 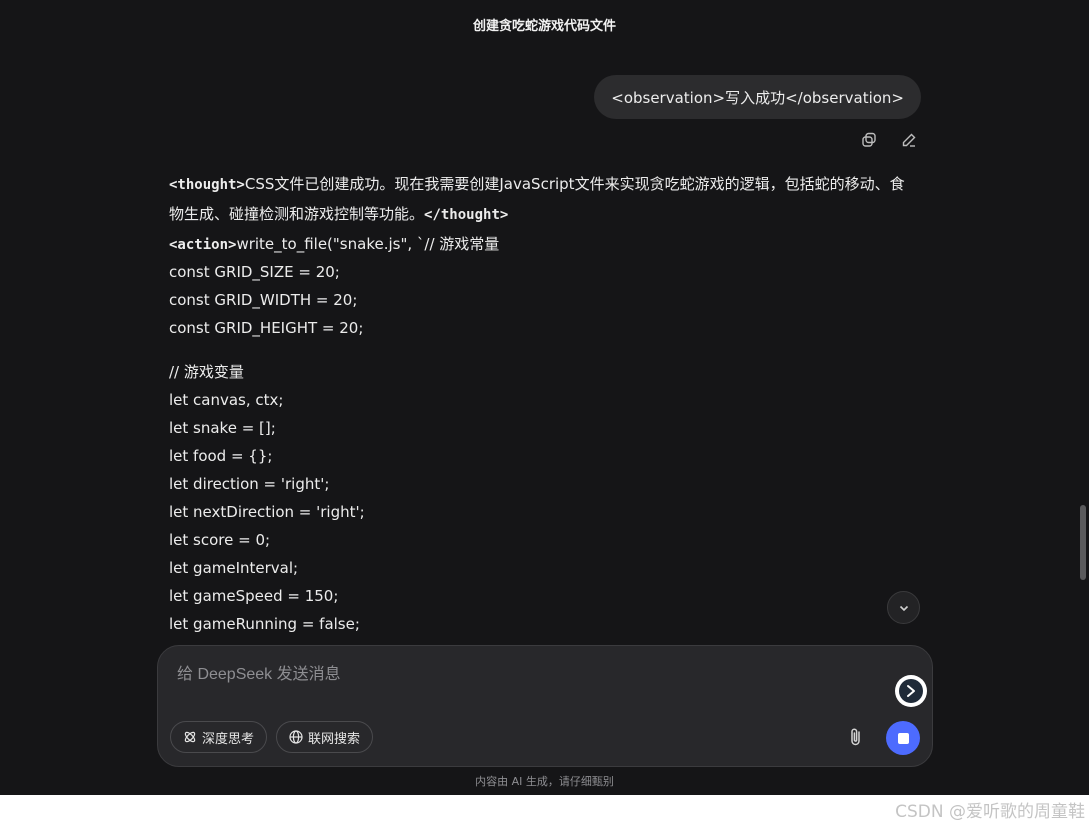 What do you see at coordinates (226, 400) in the screenshot?
I see `code-line: let canvas, ctx;` at bounding box center [226, 400].